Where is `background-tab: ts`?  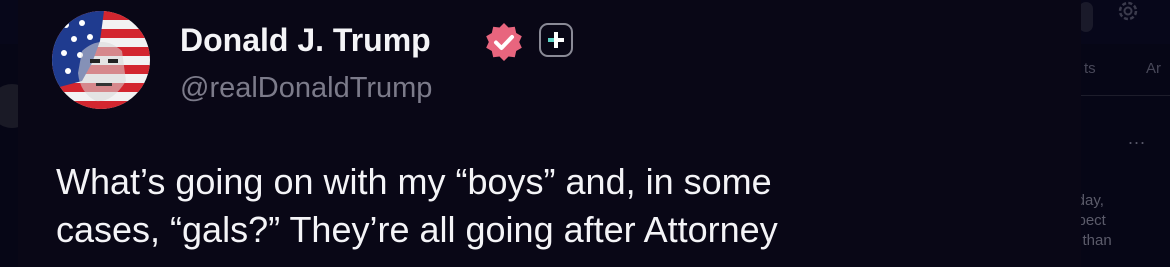
background-tab: ts is located at coordinates (1090, 68).